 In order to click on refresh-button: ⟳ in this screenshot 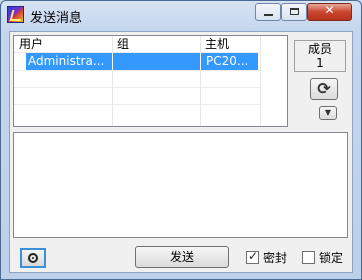, I will do `click(324, 89)`.